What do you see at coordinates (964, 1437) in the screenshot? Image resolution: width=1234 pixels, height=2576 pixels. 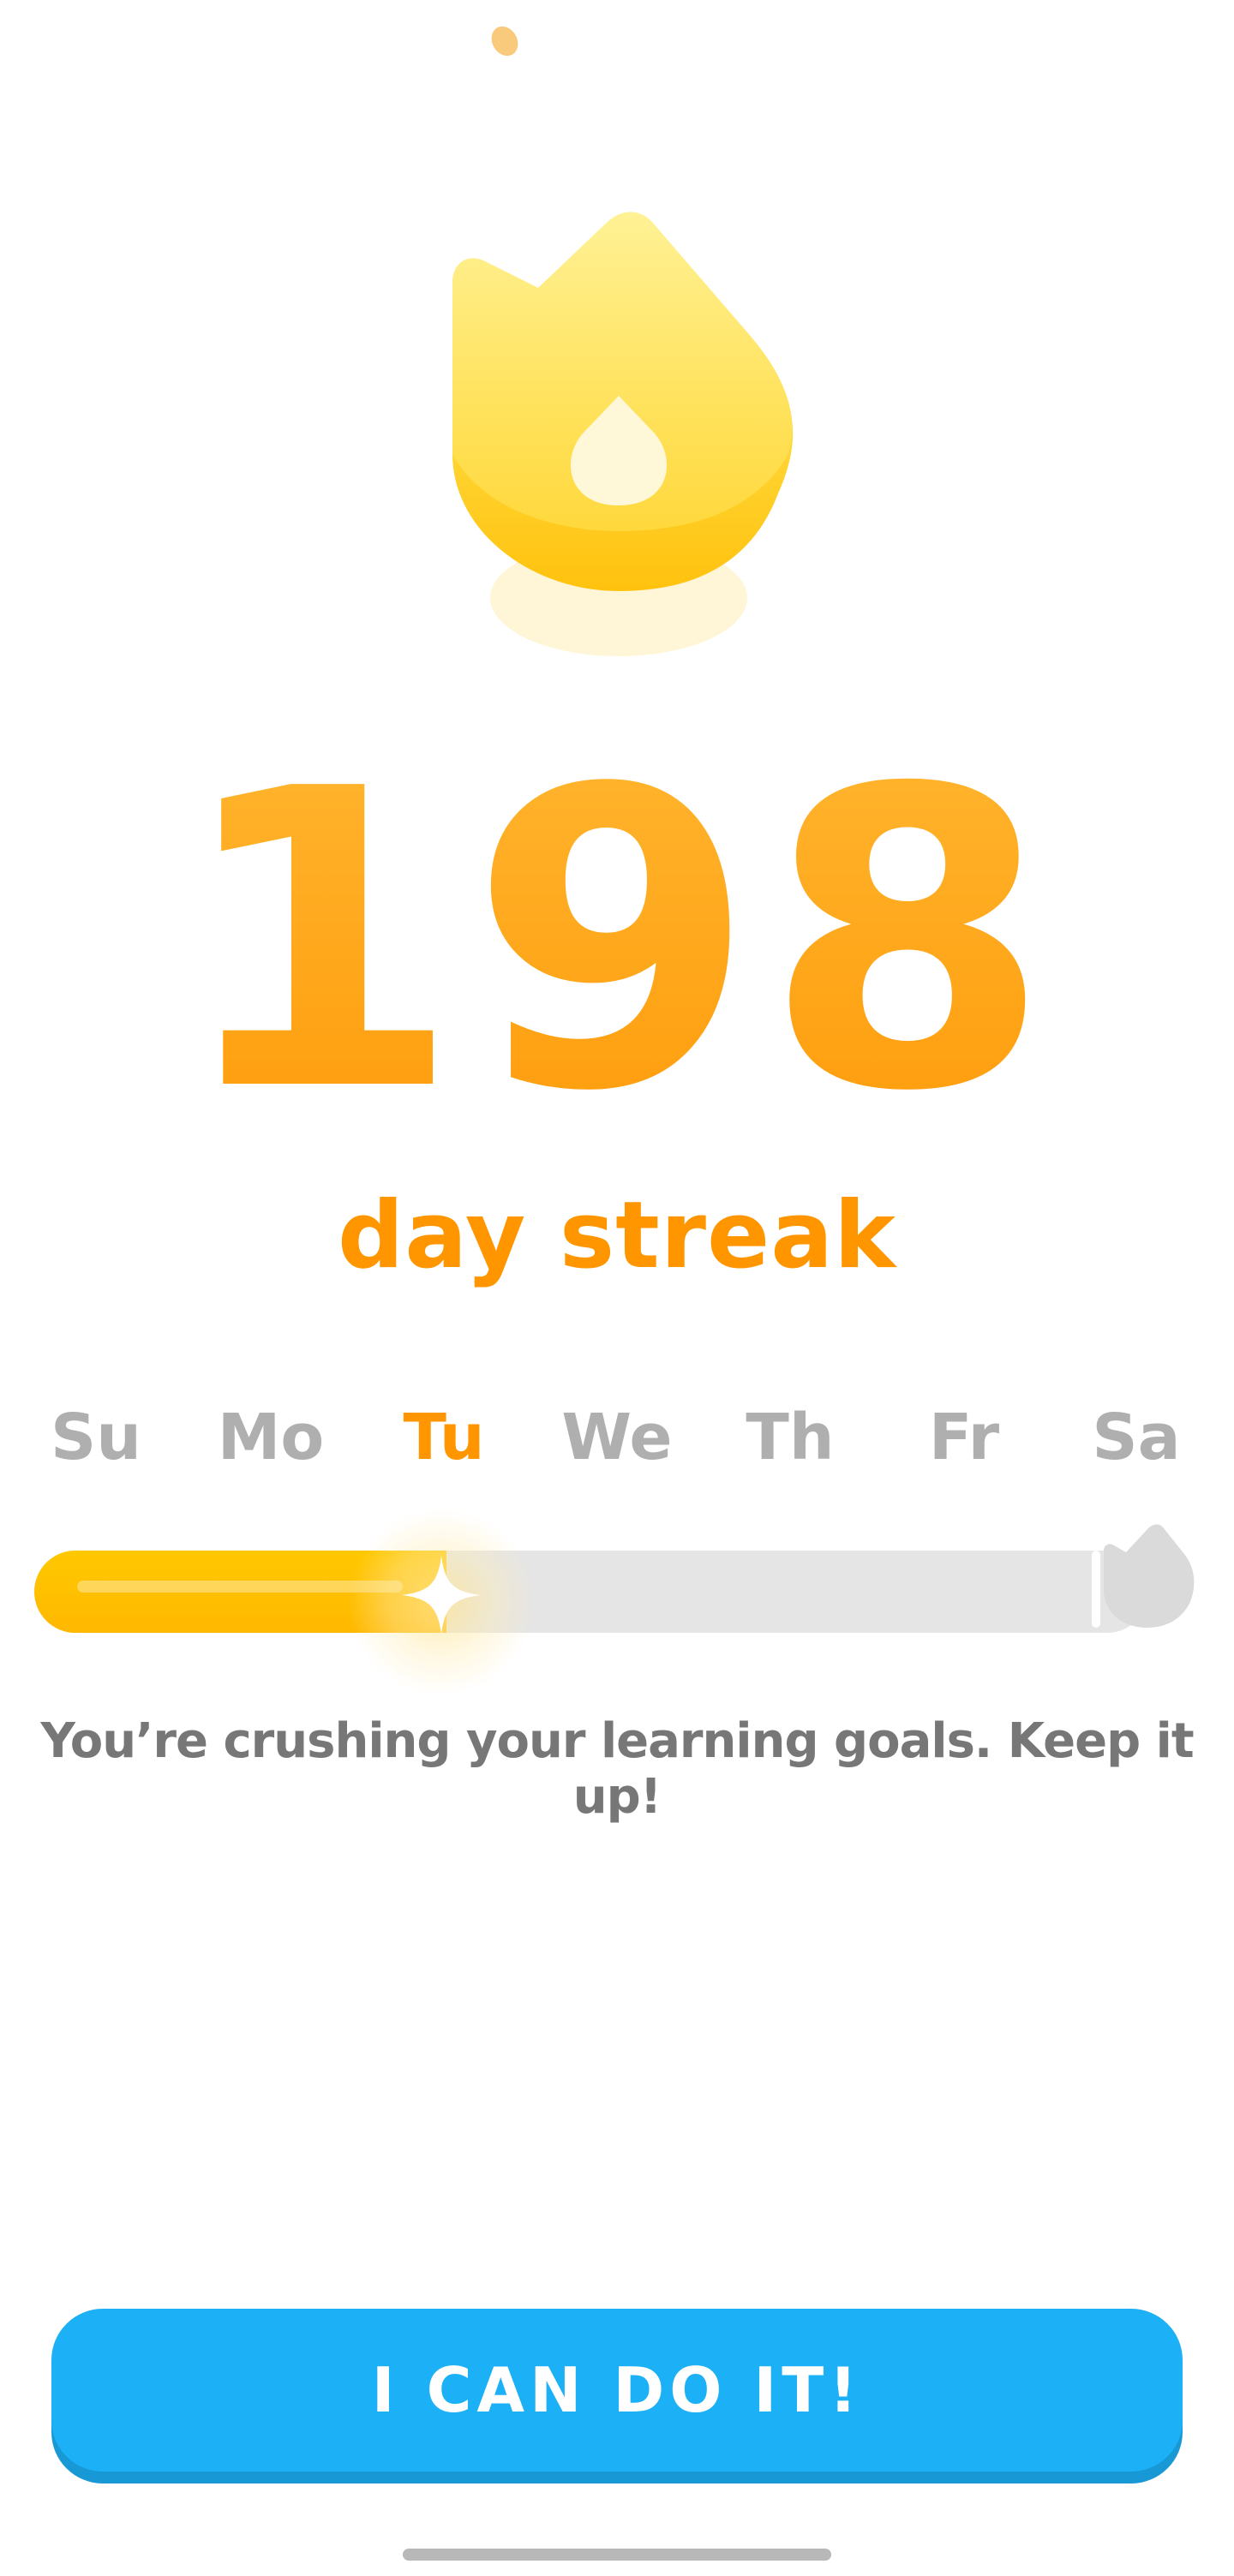 I see `day-label-friday: Fr` at bounding box center [964, 1437].